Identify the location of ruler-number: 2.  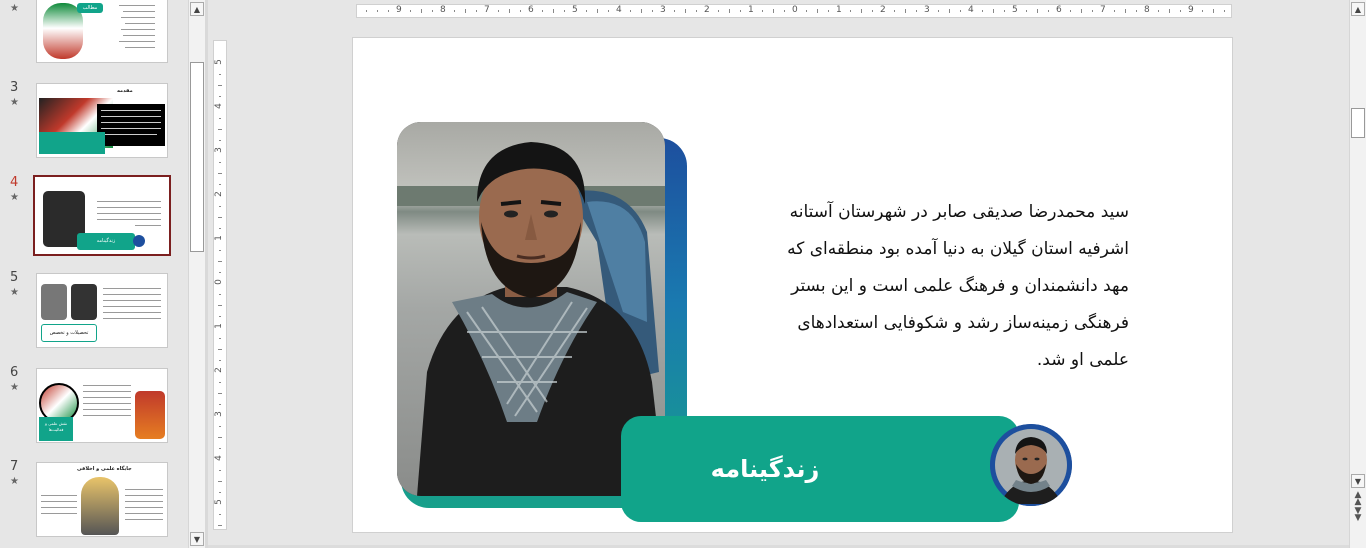
(218, 194).